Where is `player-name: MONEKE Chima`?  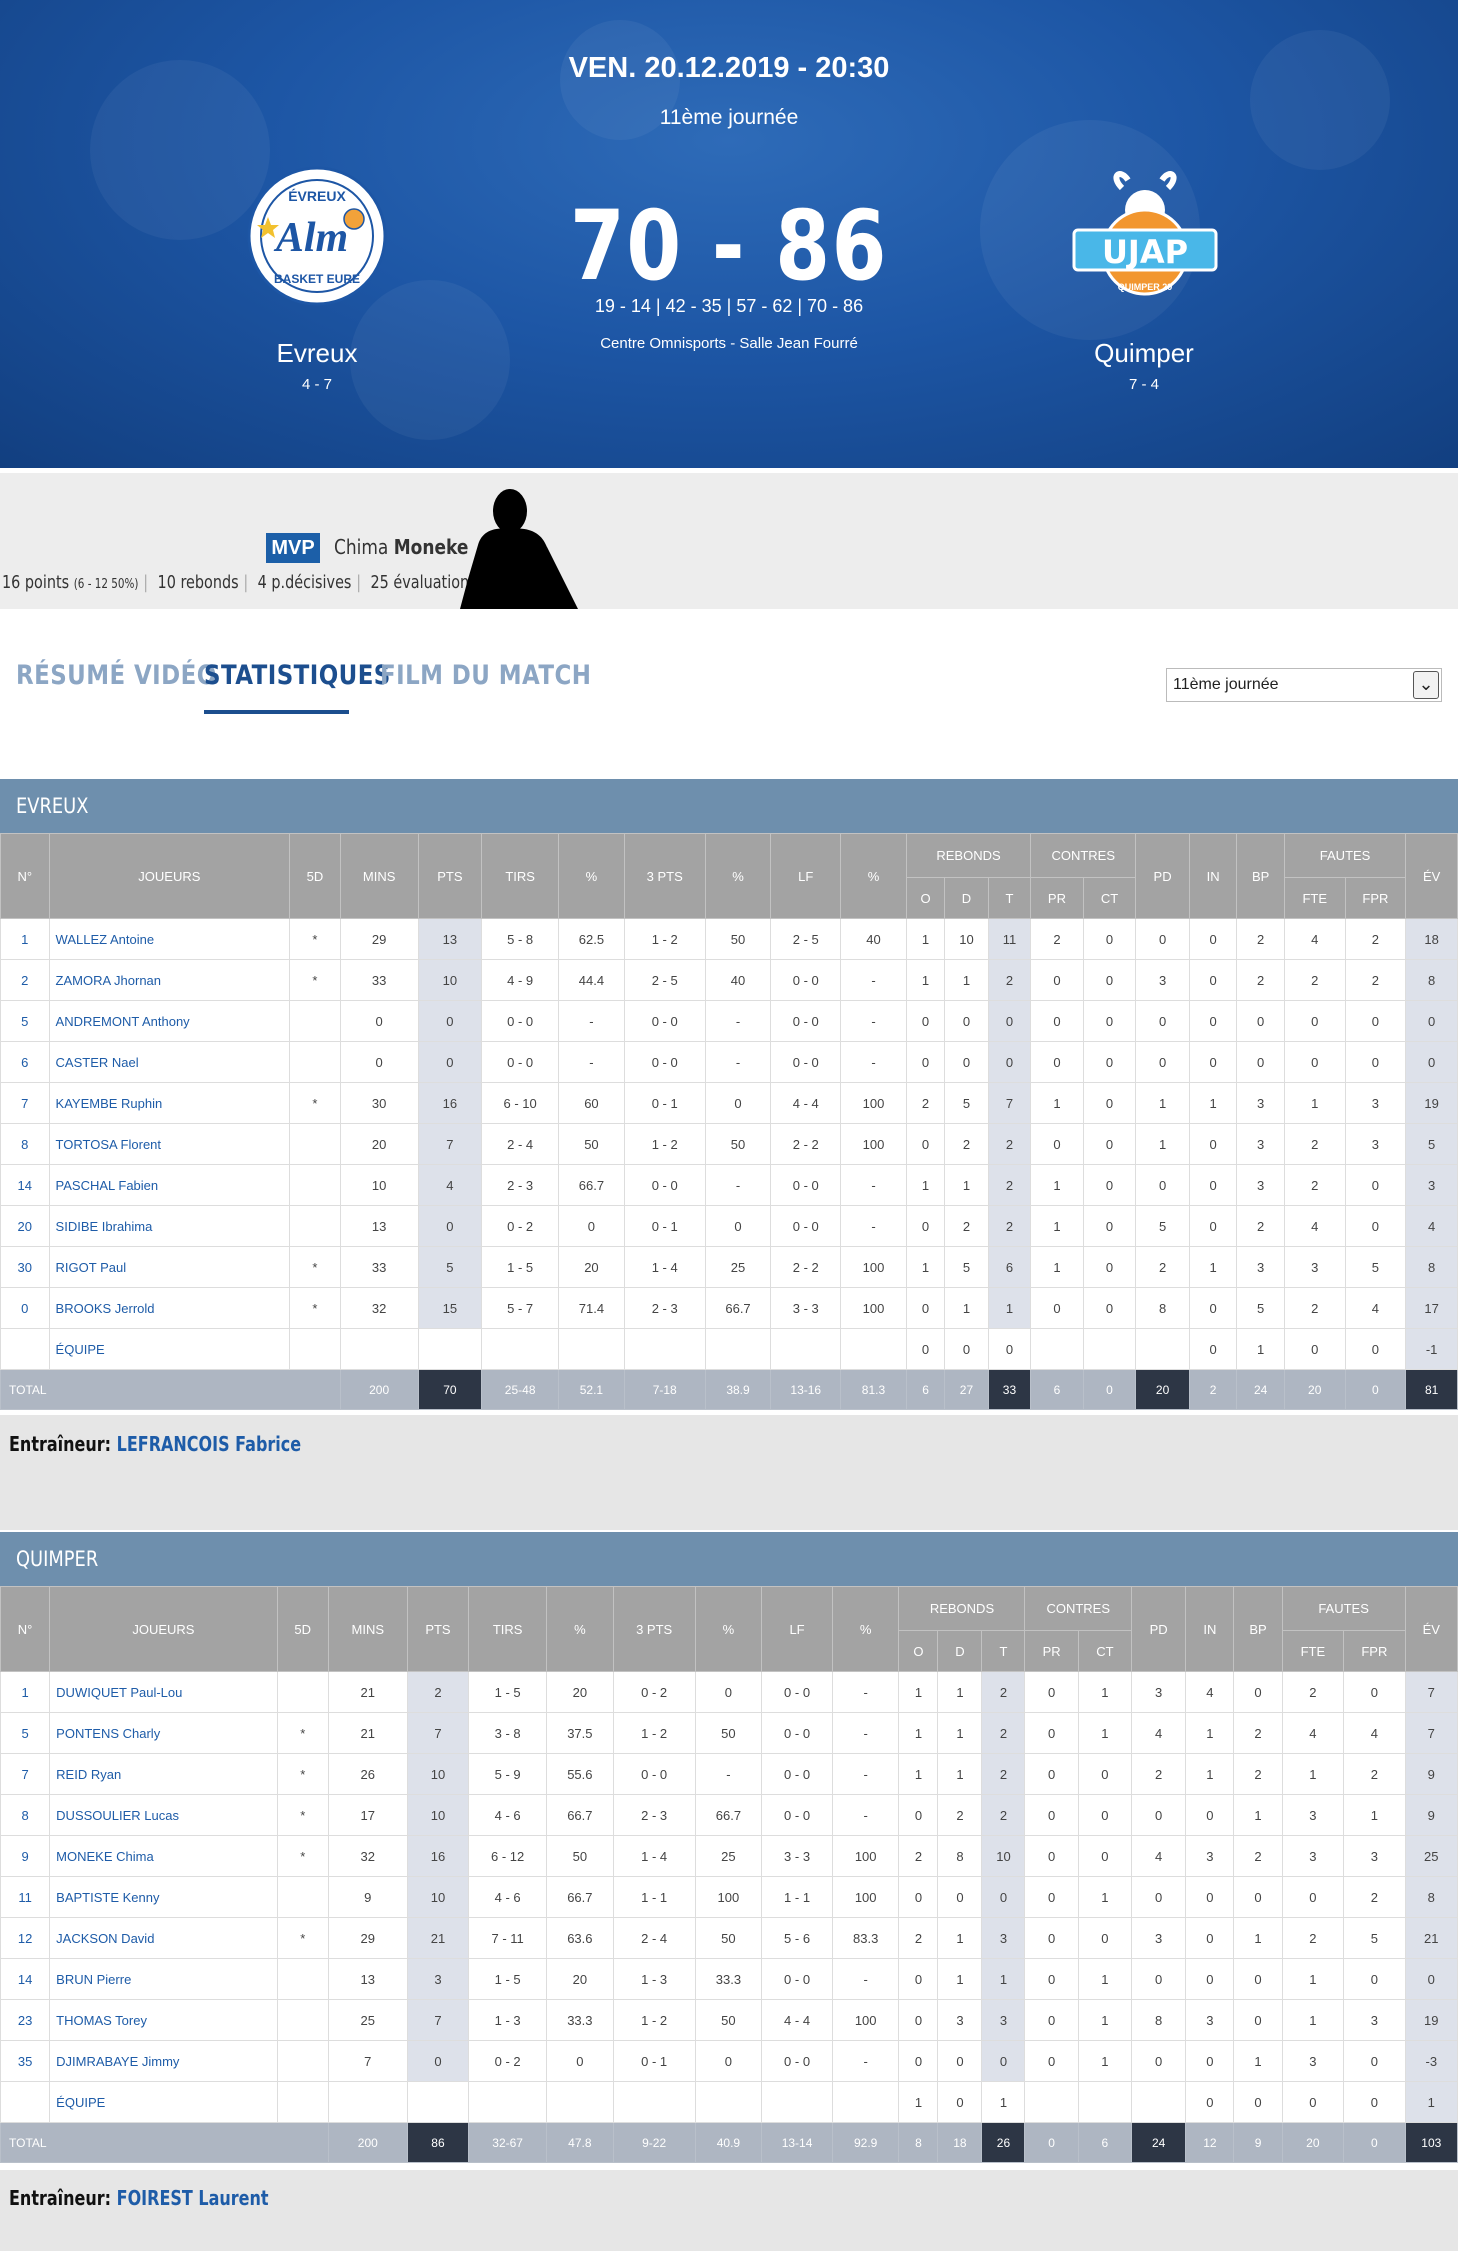 player-name: MONEKE Chima is located at coordinates (163, 1856).